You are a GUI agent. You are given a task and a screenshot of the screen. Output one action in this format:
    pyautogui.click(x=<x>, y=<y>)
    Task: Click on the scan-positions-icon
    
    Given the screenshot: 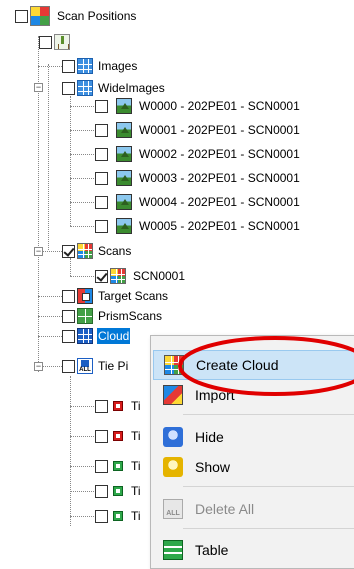 What is the action you would take?
    pyautogui.click(x=40, y=16)
    